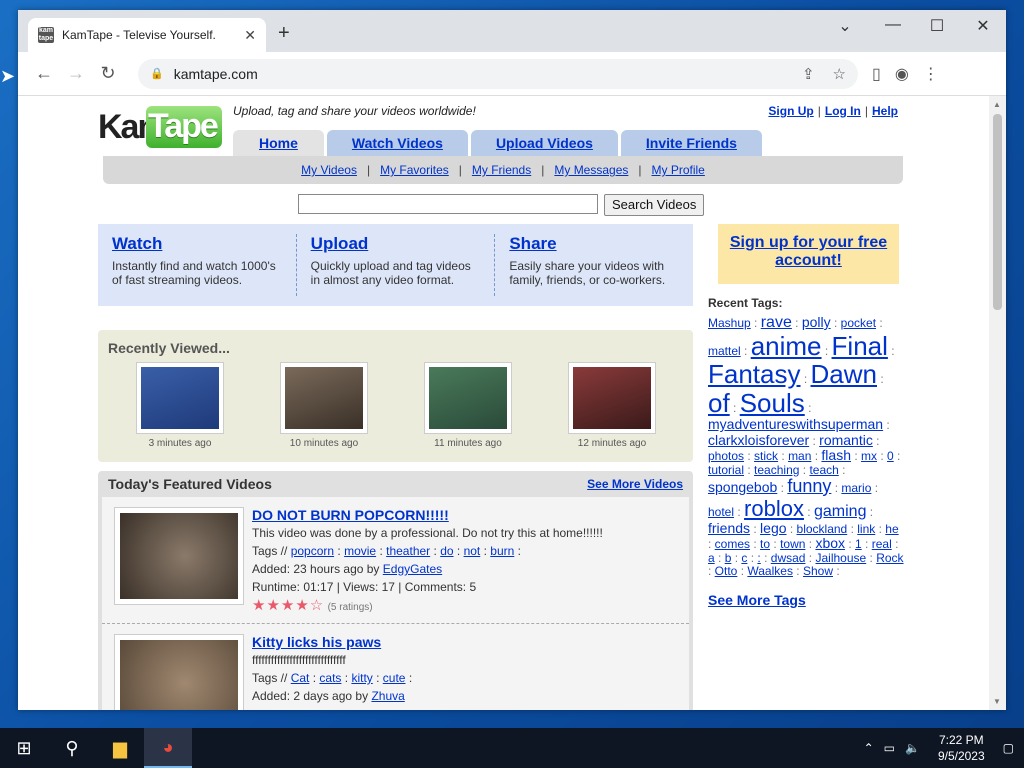 The width and height of the screenshot is (1024, 768). What do you see at coordinates (729, 528) in the screenshot?
I see `tag-link: friends` at bounding box center [729, 528].